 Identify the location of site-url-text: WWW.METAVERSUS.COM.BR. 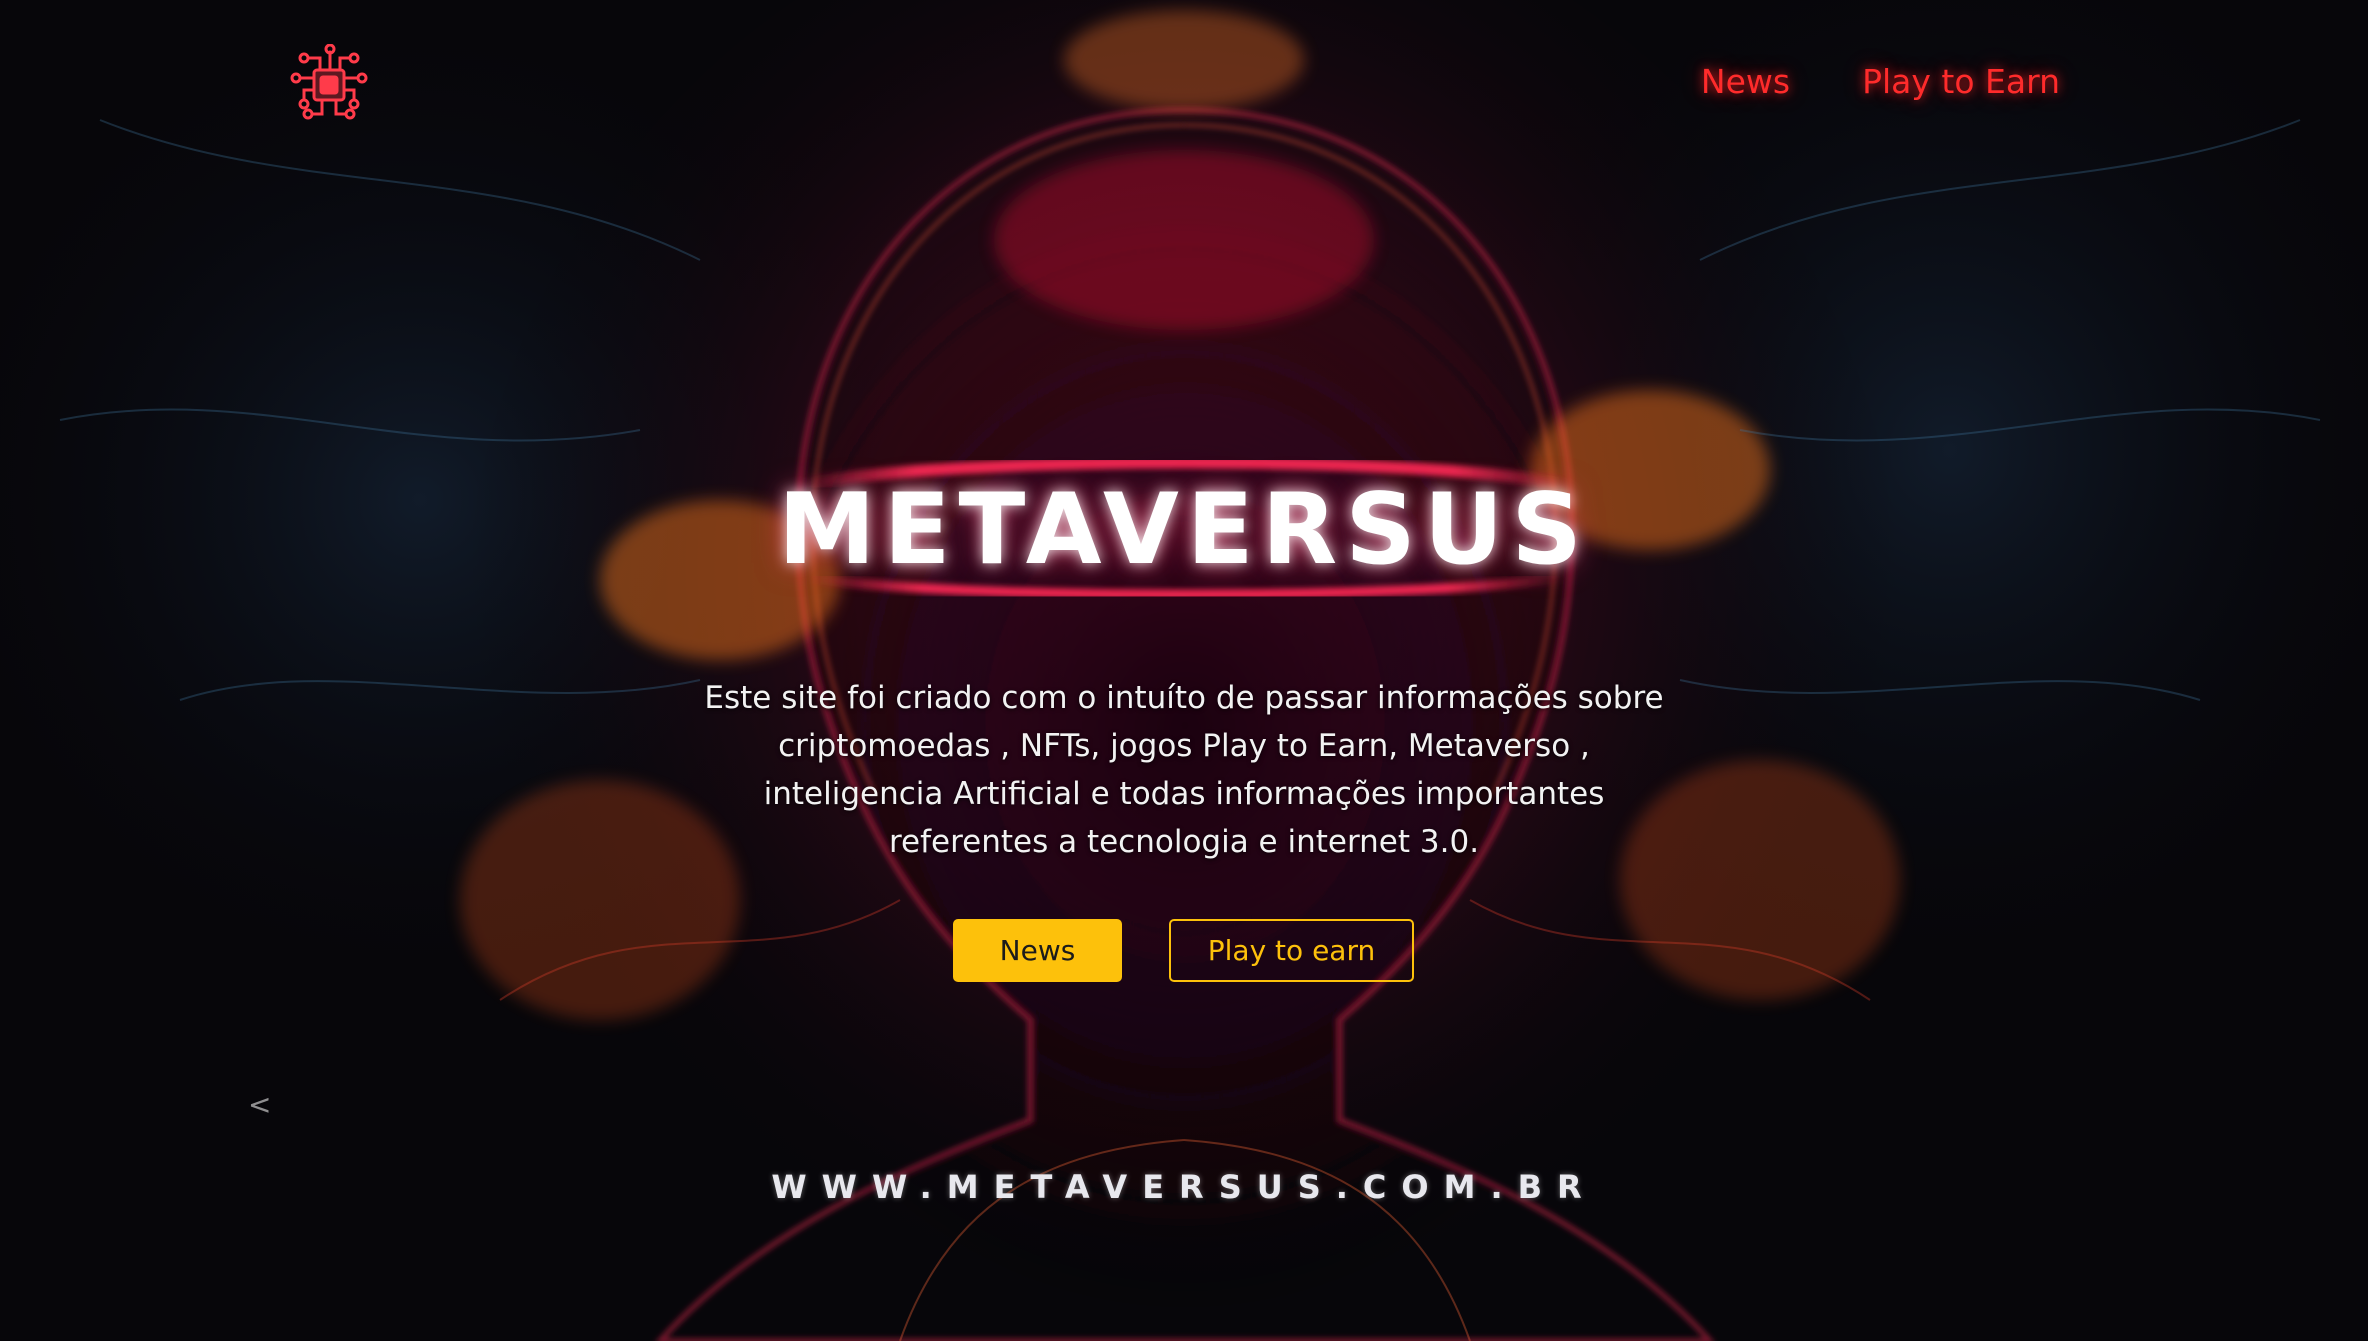
(1184, 1187).